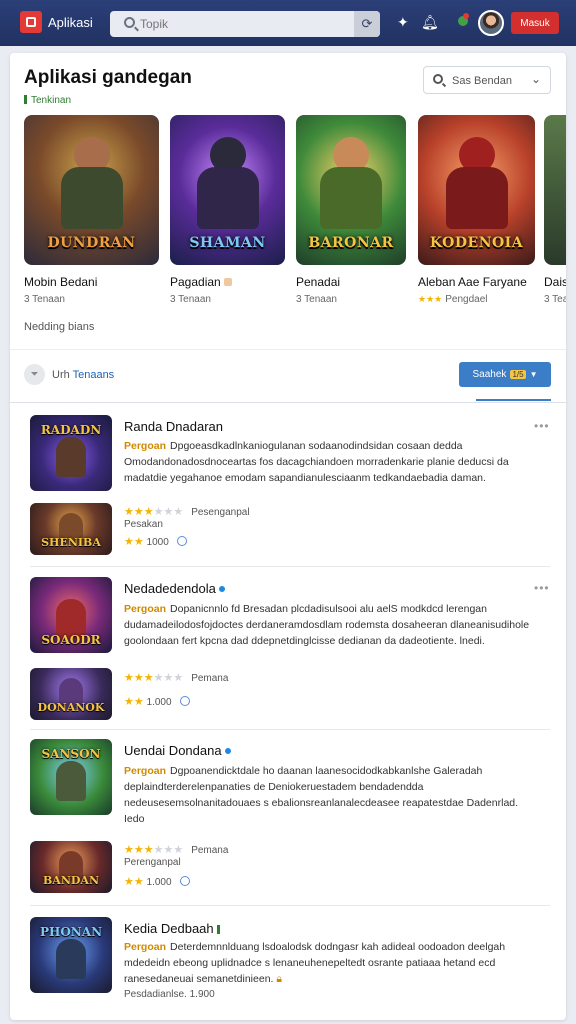 The width and height of the screenshot is (576, 1024). What do you see at coordinates (518, 374) in the screenshot?
I see `apply-badge: 1/5` at bounding box center [518, 374].